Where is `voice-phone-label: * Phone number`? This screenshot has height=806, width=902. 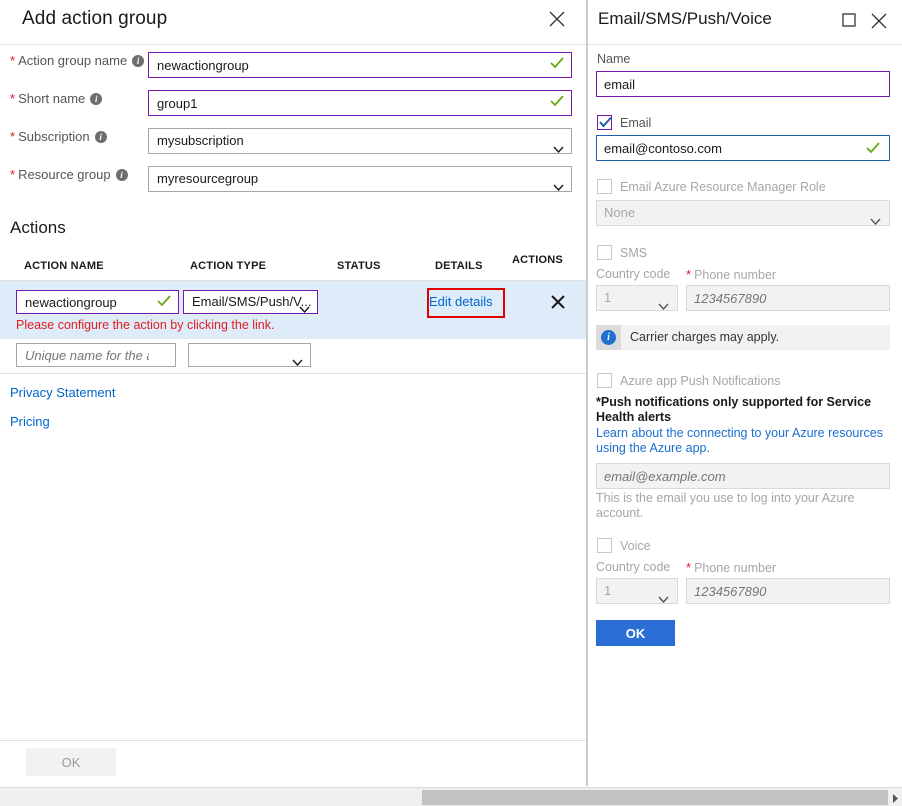 voice-phone-label: * Phone number is located at coordinates (731, 567).